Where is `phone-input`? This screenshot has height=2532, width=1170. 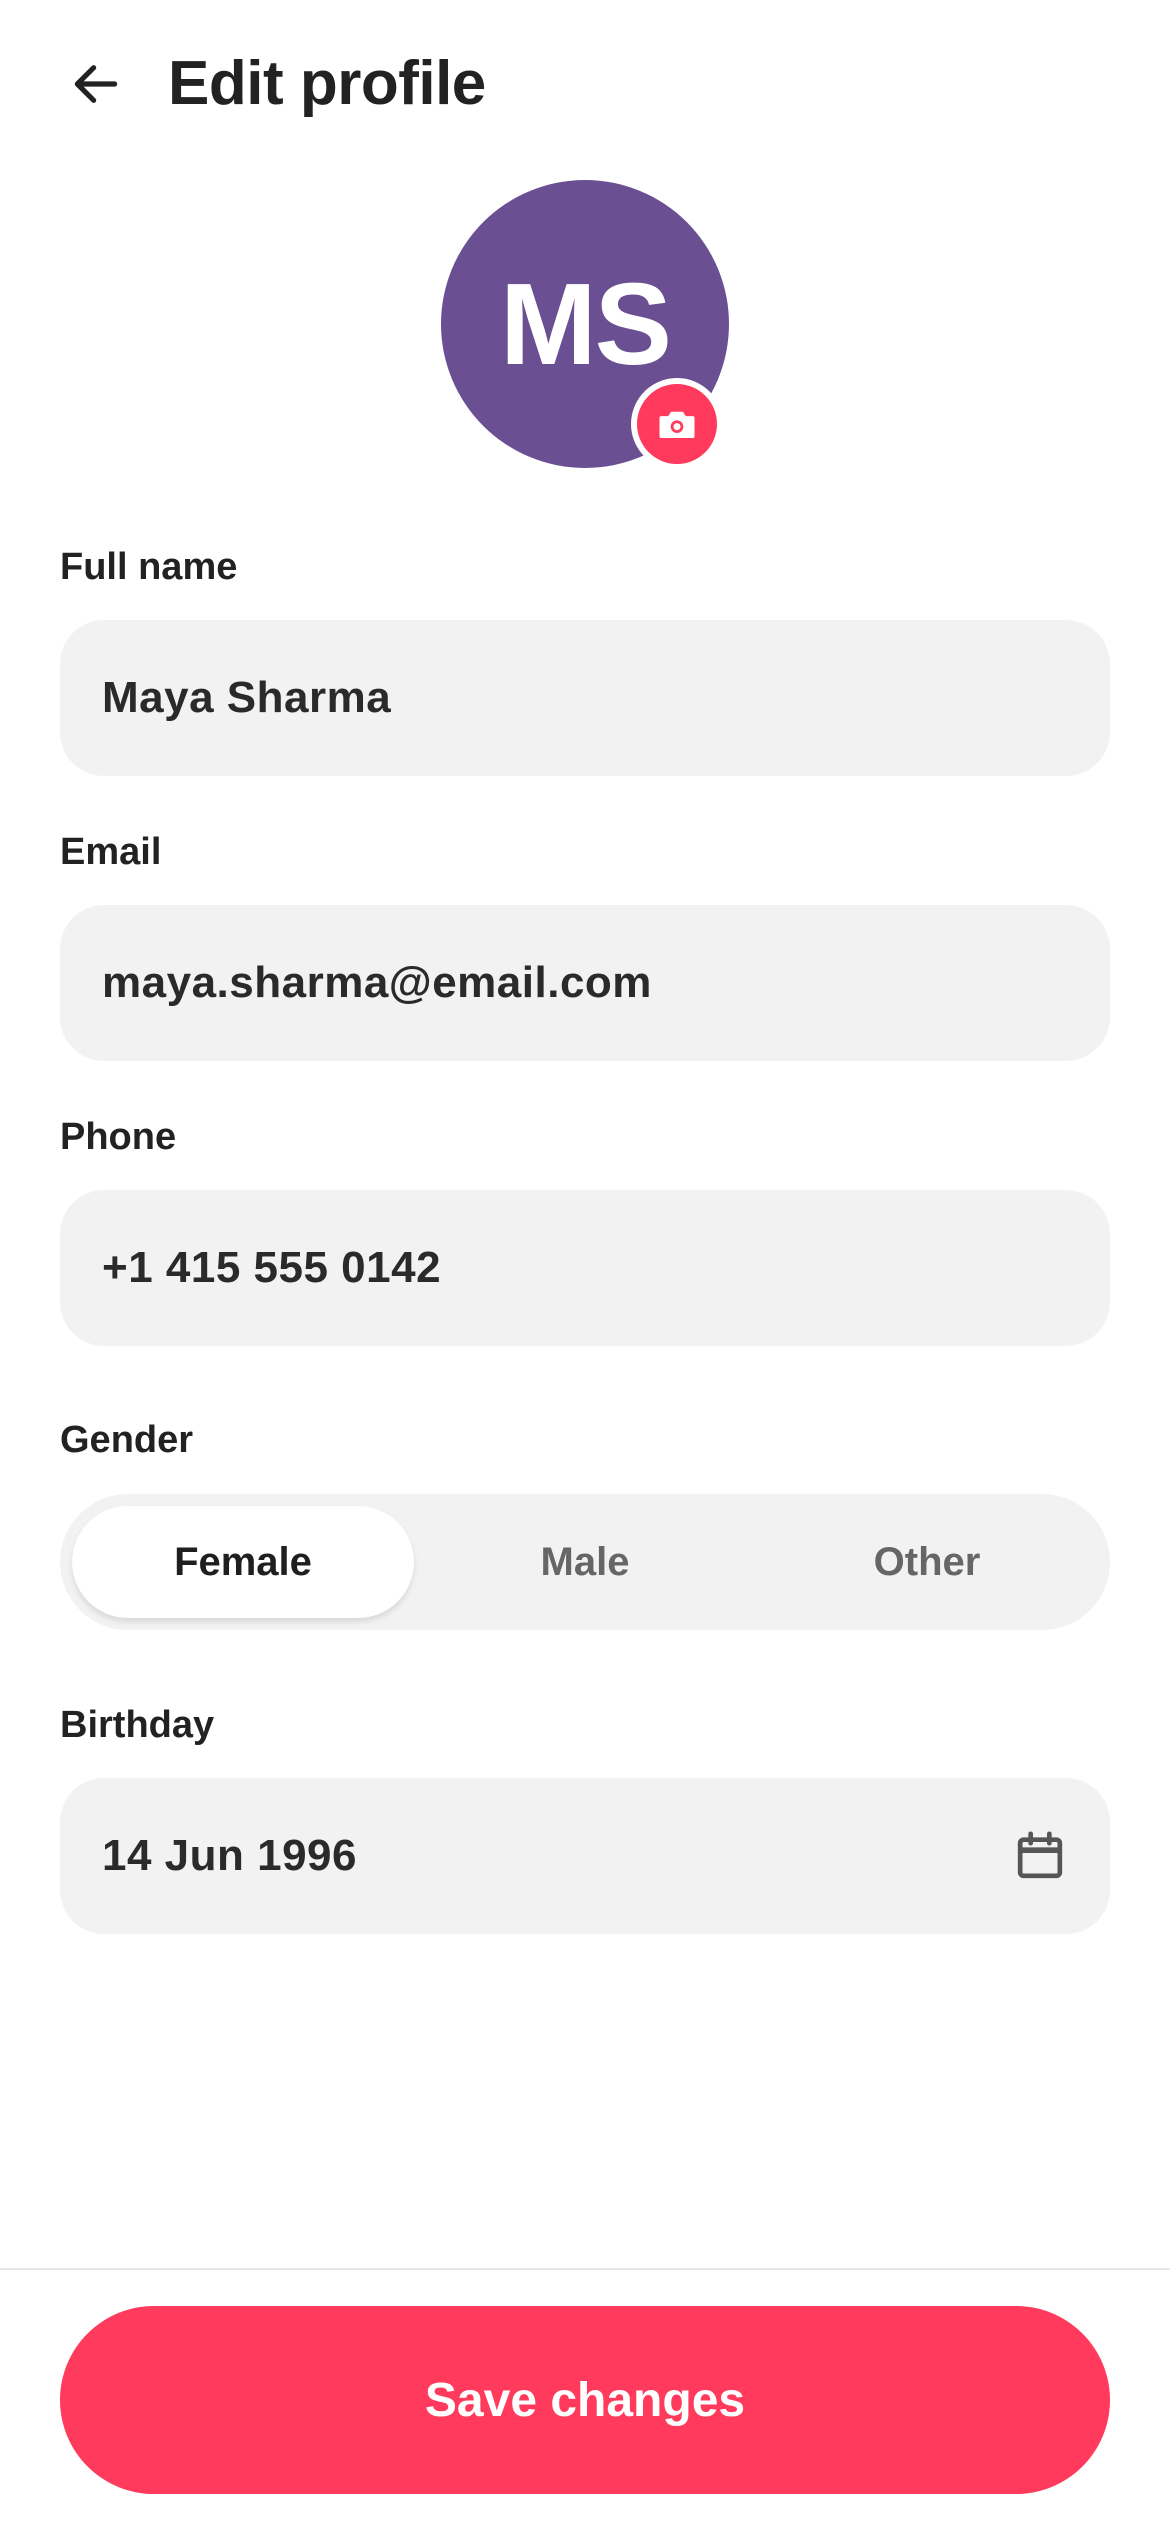
phone-input is located at coordinates (552, 1268).